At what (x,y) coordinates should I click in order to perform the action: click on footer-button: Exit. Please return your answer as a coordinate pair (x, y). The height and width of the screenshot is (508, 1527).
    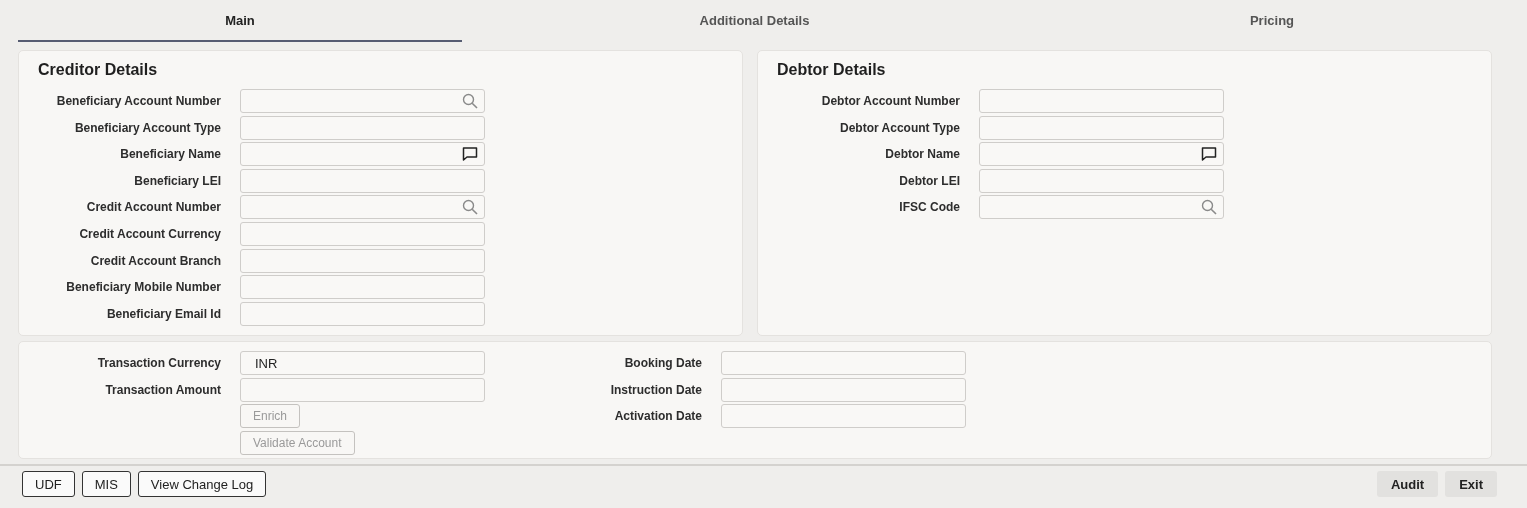
    Looking at the image, I should click on (1471, 484).